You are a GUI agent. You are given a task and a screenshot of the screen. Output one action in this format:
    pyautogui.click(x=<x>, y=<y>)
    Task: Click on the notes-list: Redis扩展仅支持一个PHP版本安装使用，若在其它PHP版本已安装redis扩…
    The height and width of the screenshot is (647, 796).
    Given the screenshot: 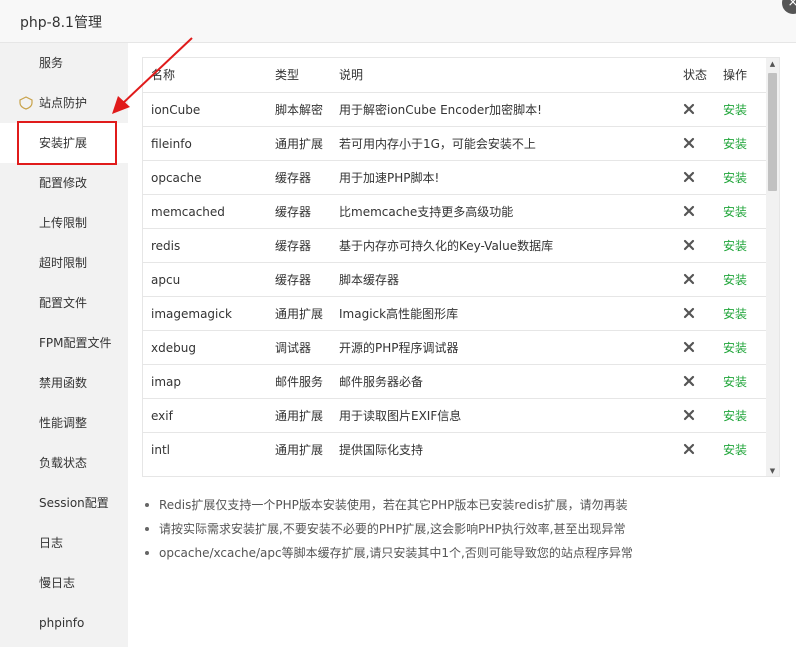 What is the action you would take?
    pyautogui.click(x=389, y=531)
    